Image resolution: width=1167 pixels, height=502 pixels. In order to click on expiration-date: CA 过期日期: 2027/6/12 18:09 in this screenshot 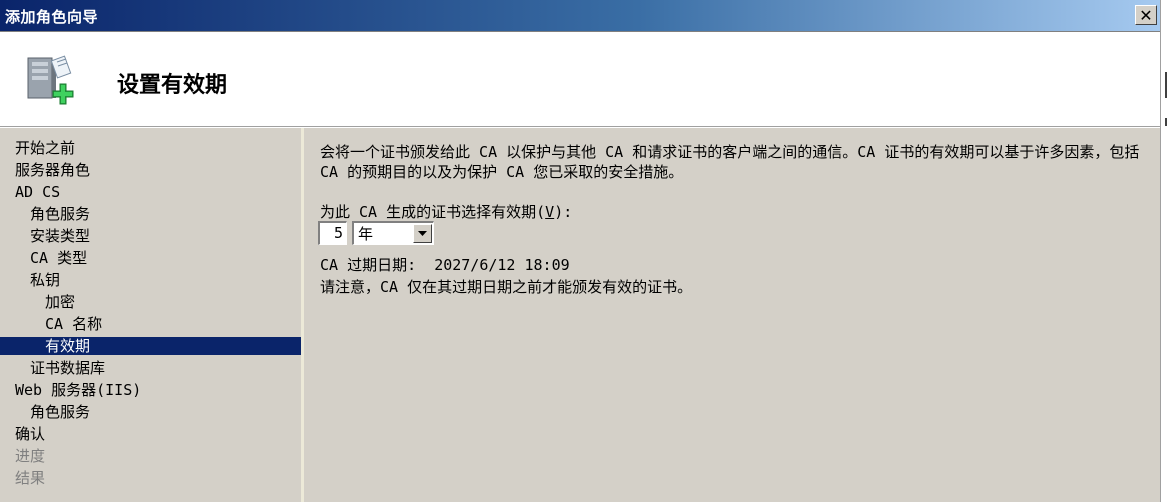, I will do `click(445, 264)`.